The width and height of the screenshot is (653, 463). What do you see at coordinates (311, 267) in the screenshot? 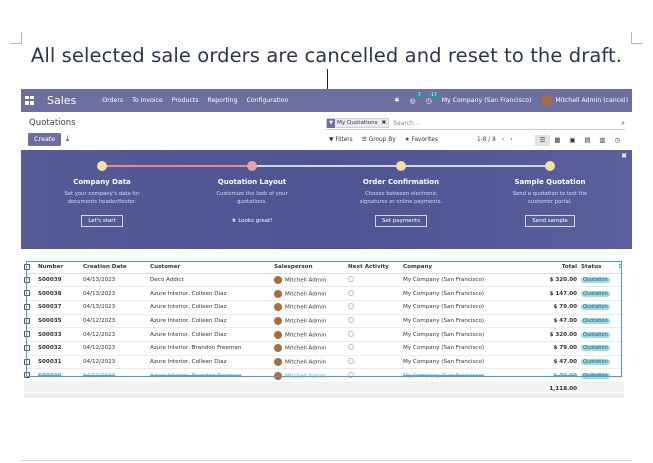
I see `column-salesperson: Salesperson` at bounding box center [311, 267].